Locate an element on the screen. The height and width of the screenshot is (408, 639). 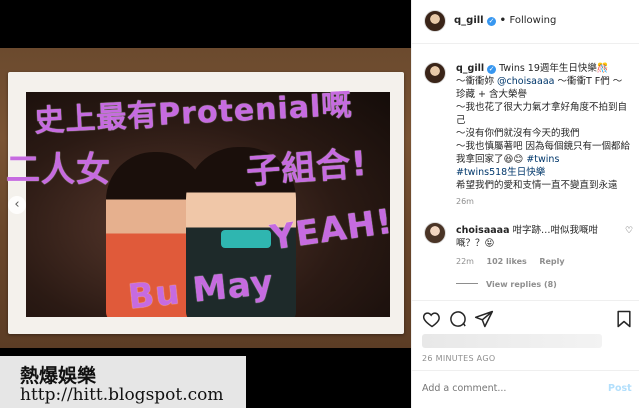
caption-line-1: Twins 19週年生日快樂🎊 is located at coordinates (552, 68).